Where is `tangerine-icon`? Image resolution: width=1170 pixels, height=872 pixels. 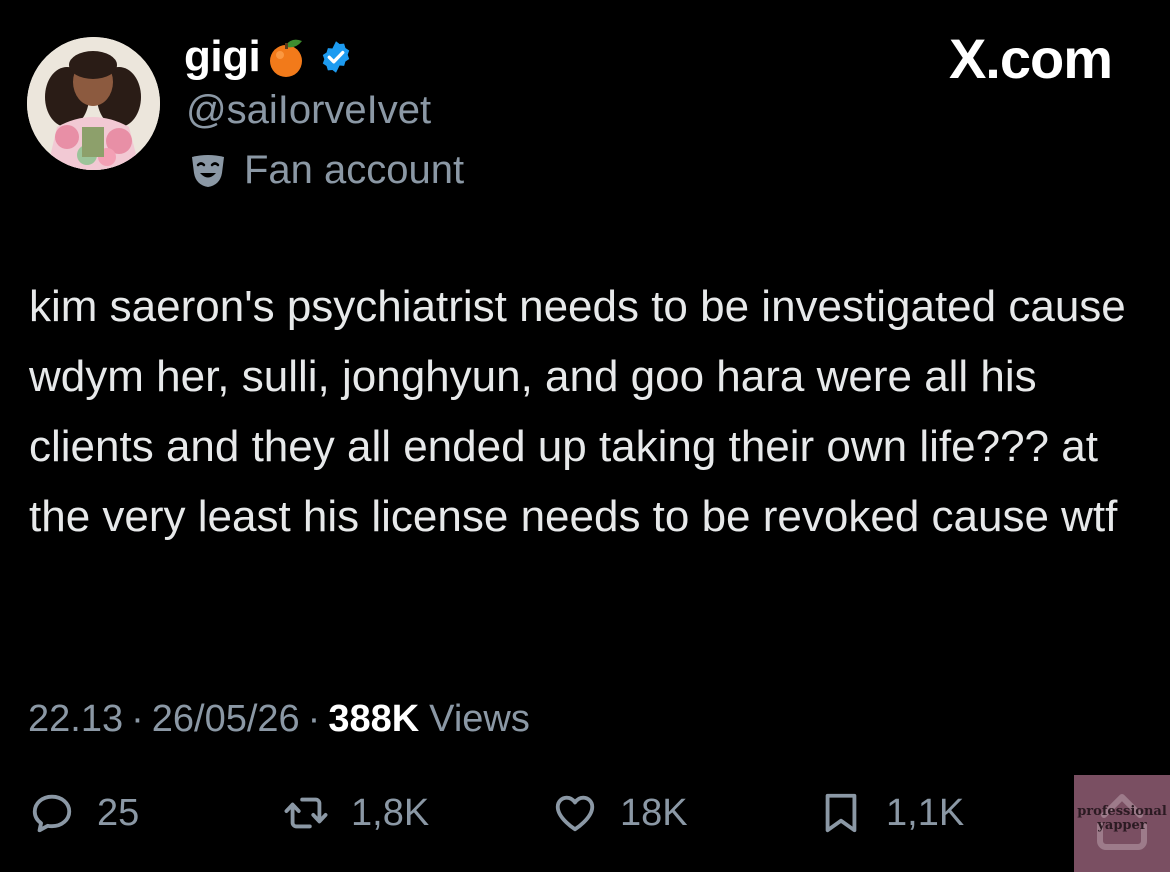 tangerine-icon is located at coordinates (286, 58).